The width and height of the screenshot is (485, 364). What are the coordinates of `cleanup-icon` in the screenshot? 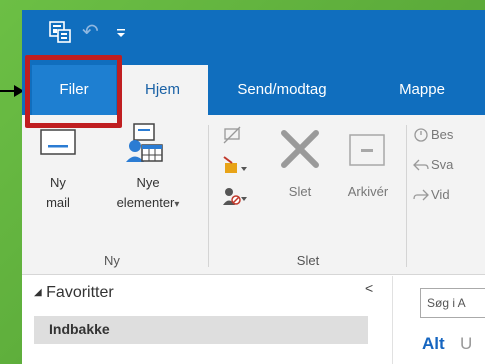 It's located at (235, 166).